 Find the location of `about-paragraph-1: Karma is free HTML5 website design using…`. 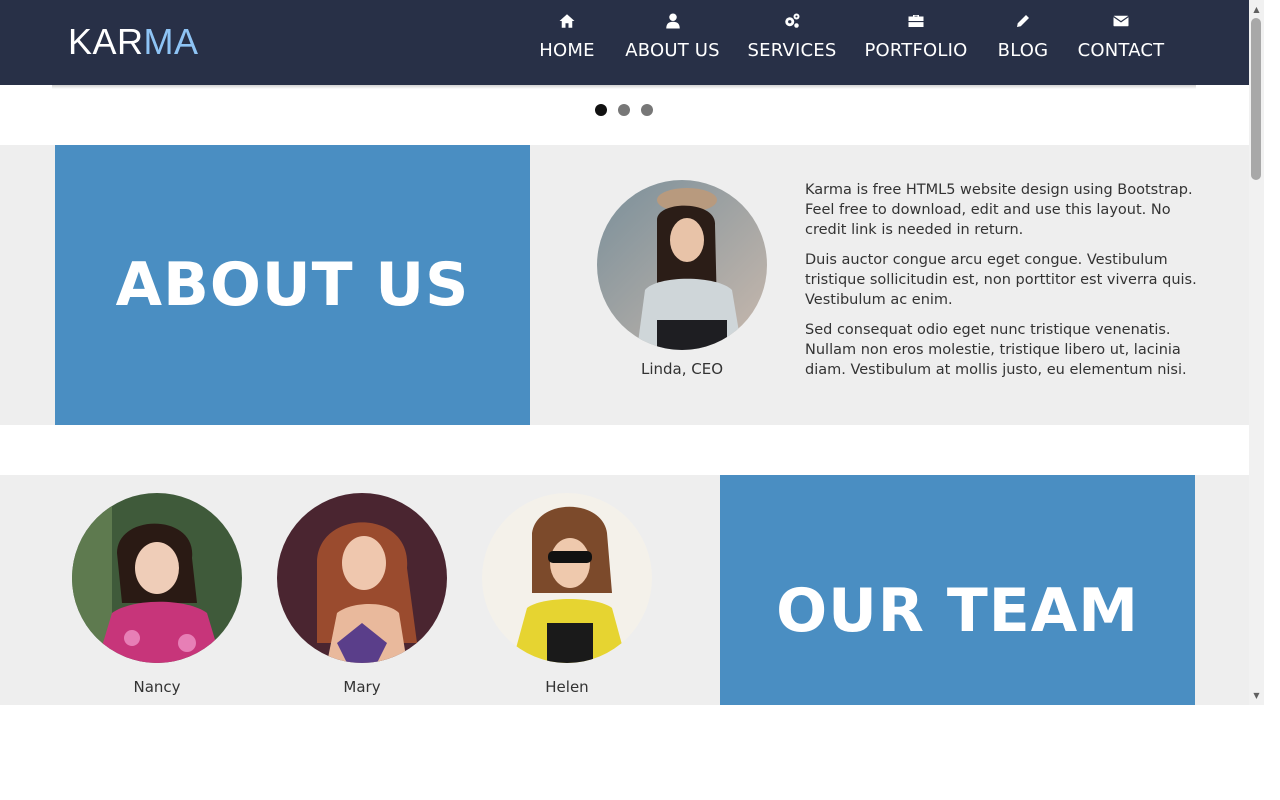

about-paragraph-1: Karma is free HTML5 website design using… is located at coordinates (999, 210).